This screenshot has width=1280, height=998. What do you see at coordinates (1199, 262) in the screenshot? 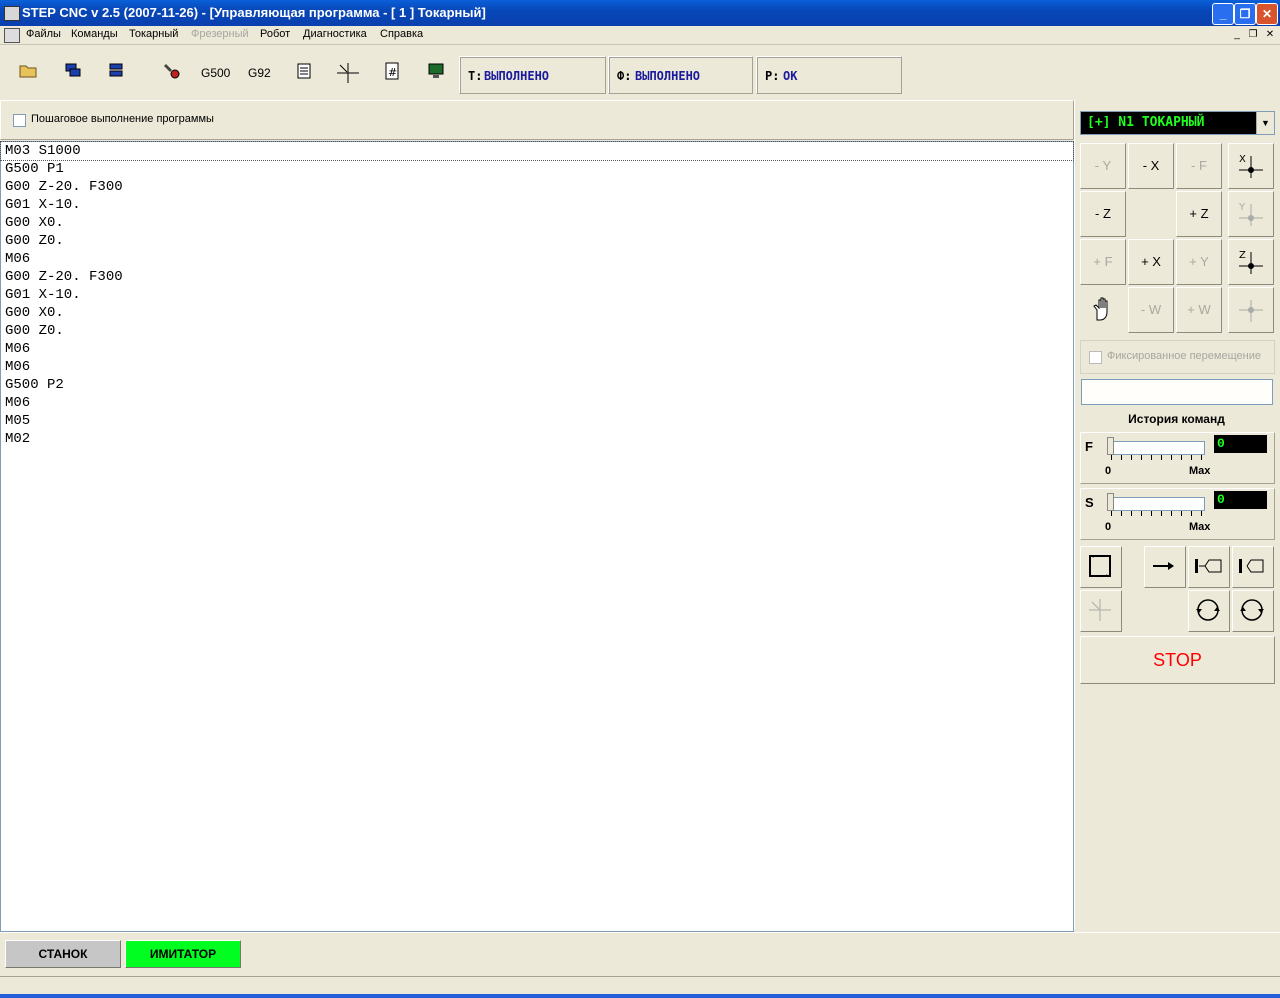
I see `jog-plus-y-button: + Y` at bounding box center [1199, 262].